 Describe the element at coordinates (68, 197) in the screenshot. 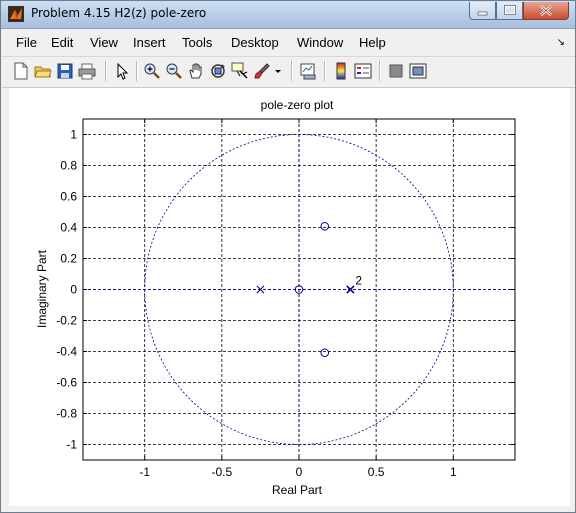

I see `y-tick-label: 0.6` at that location.